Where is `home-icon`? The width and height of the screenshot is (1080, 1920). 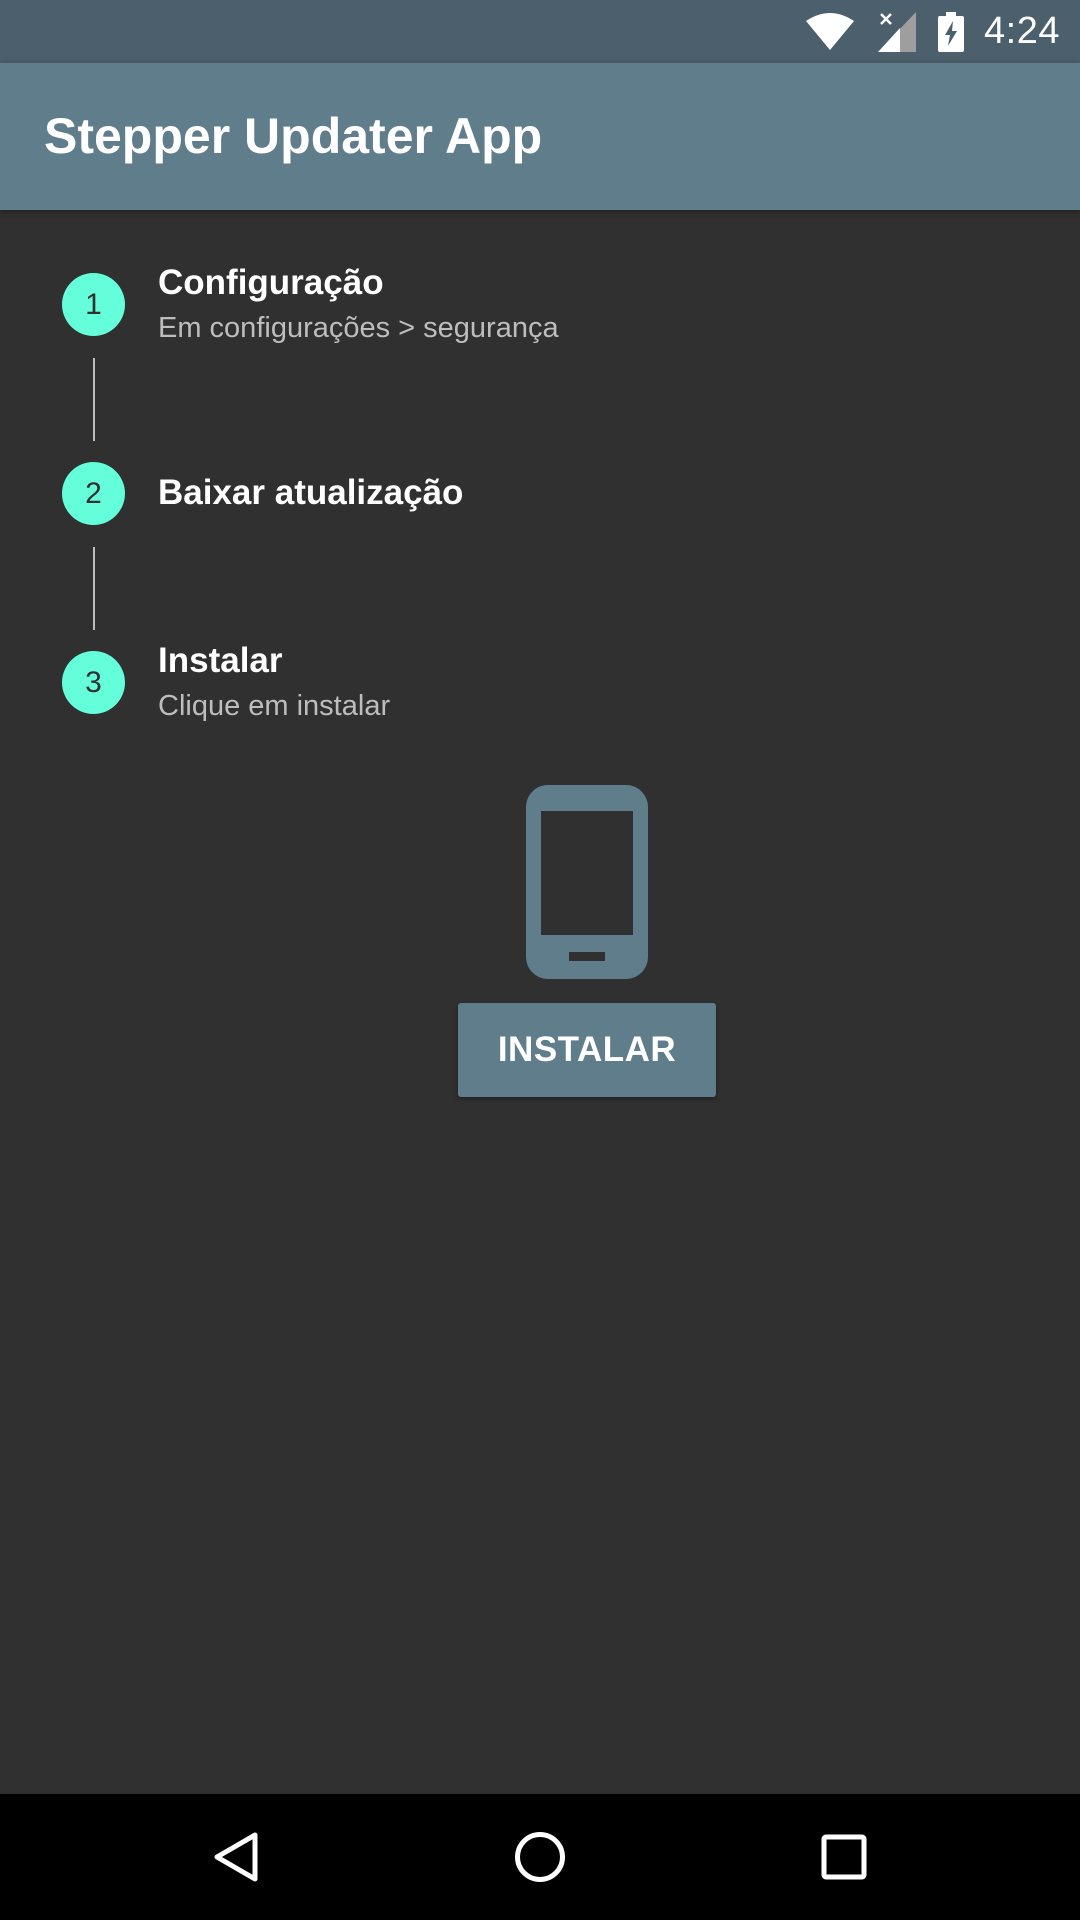
home-icon is located at coordinates (540, 1857).